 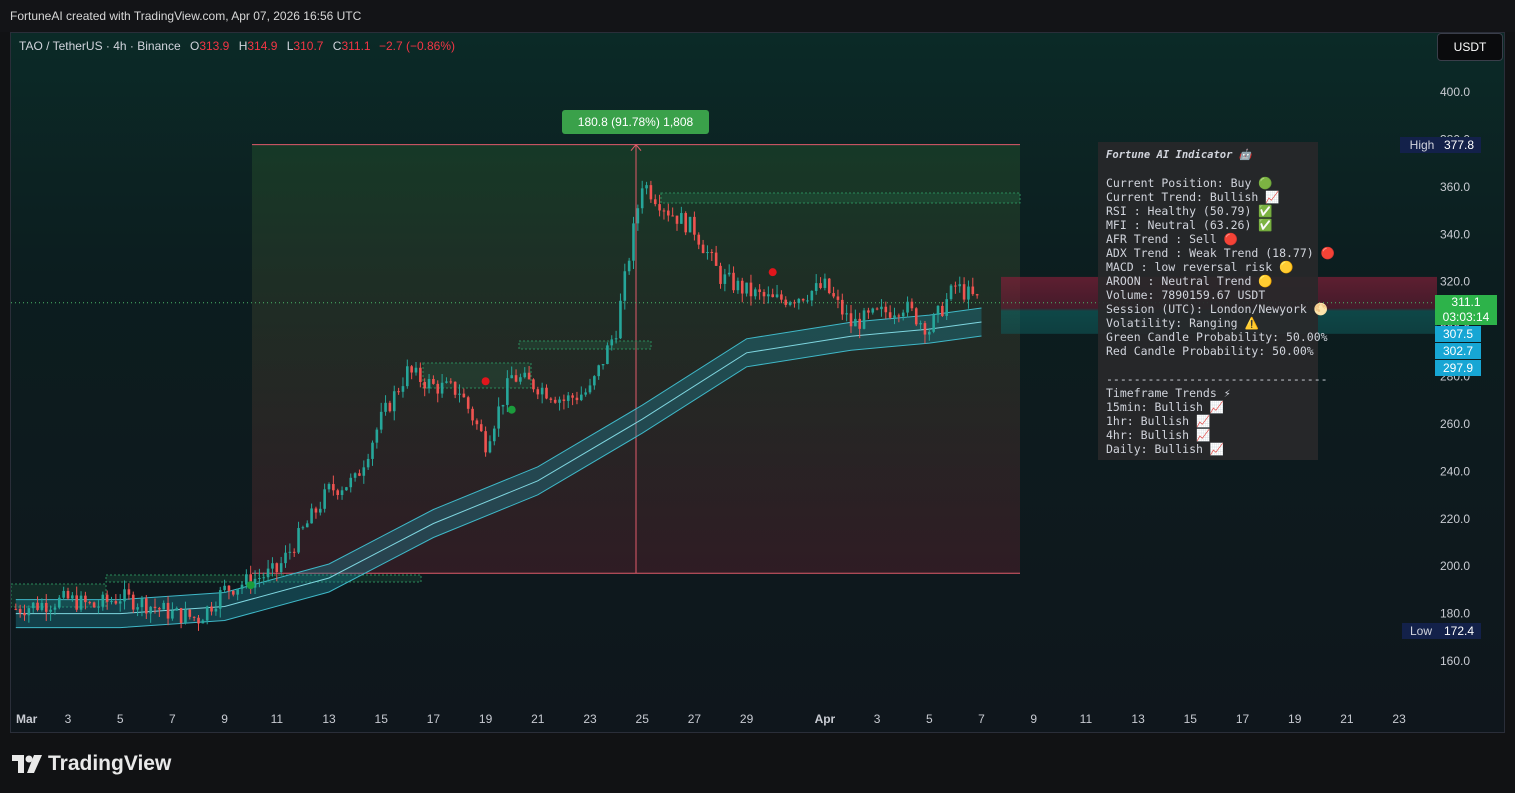 What do you see at coordinates (1179, 155) in the screenshot?
I see `indicator-title: Fortune AI Indicator 🤖` at bounding box center [1179, 155].